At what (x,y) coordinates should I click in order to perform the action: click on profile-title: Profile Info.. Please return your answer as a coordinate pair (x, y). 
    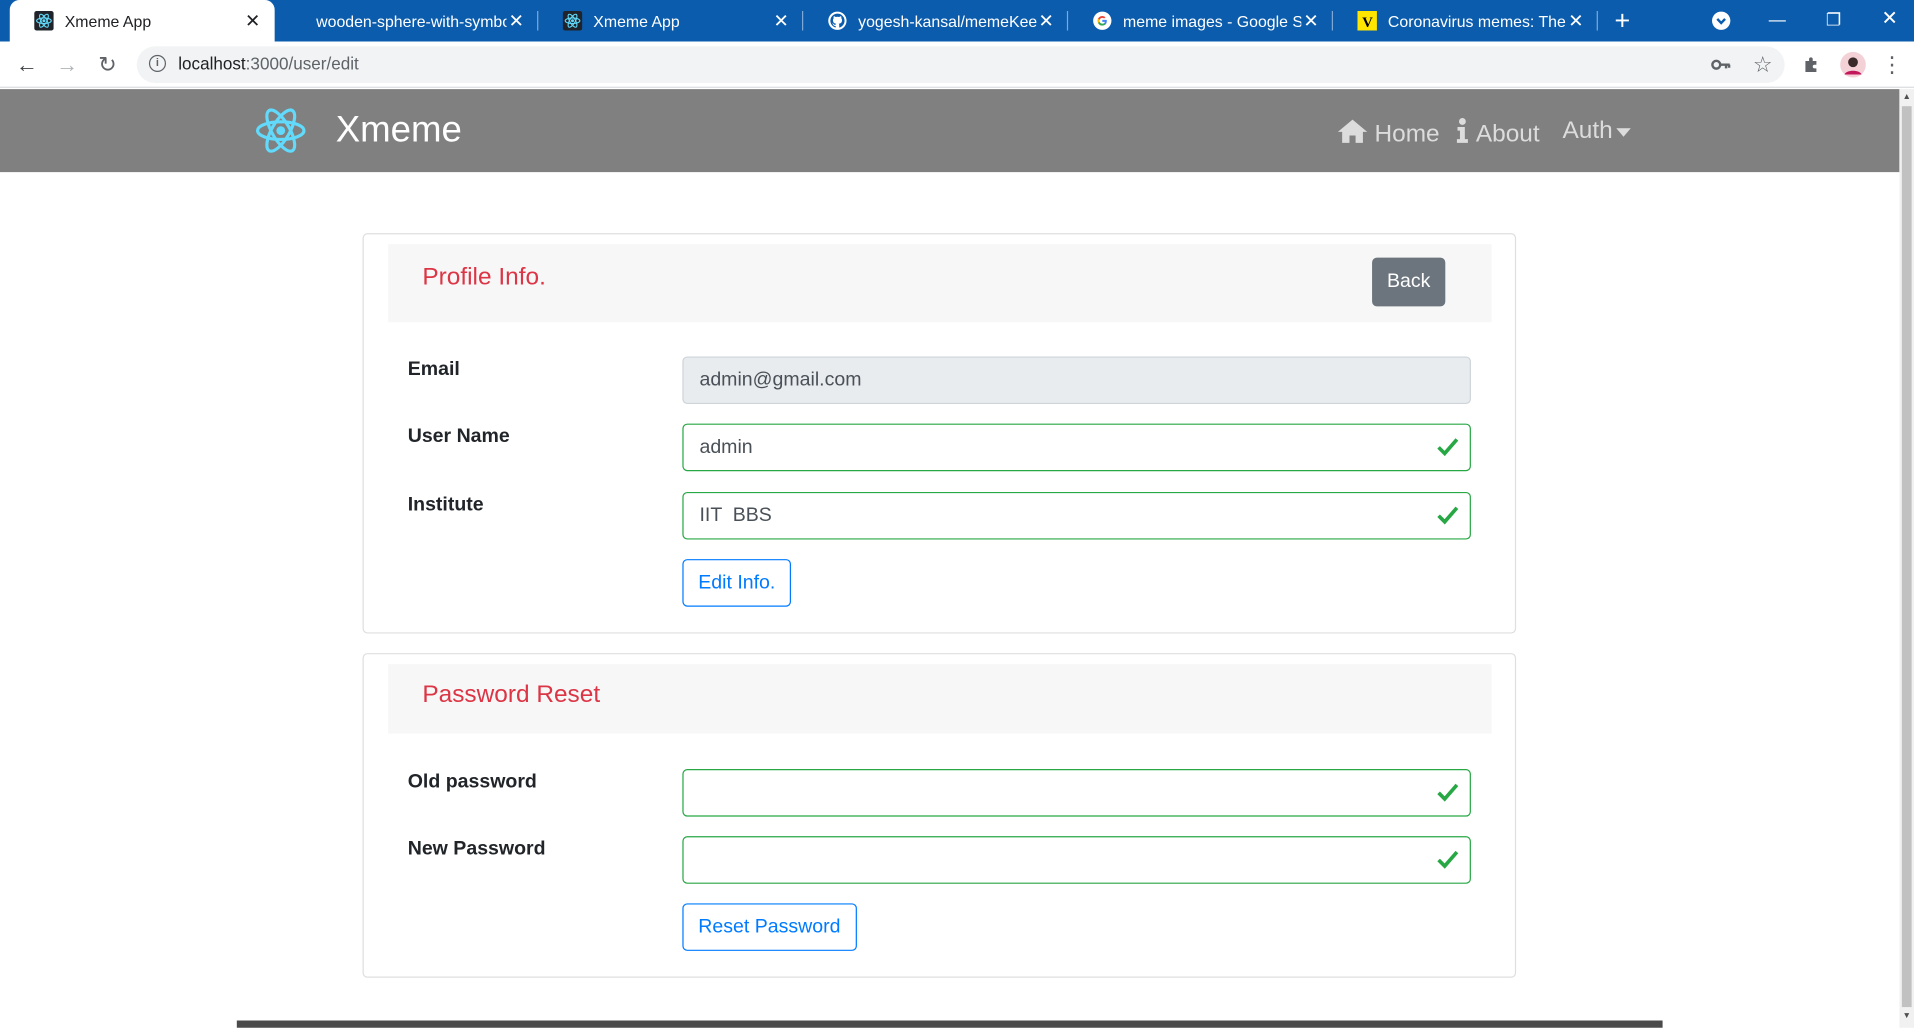
    Looking at the image, I should click on (484, 277).